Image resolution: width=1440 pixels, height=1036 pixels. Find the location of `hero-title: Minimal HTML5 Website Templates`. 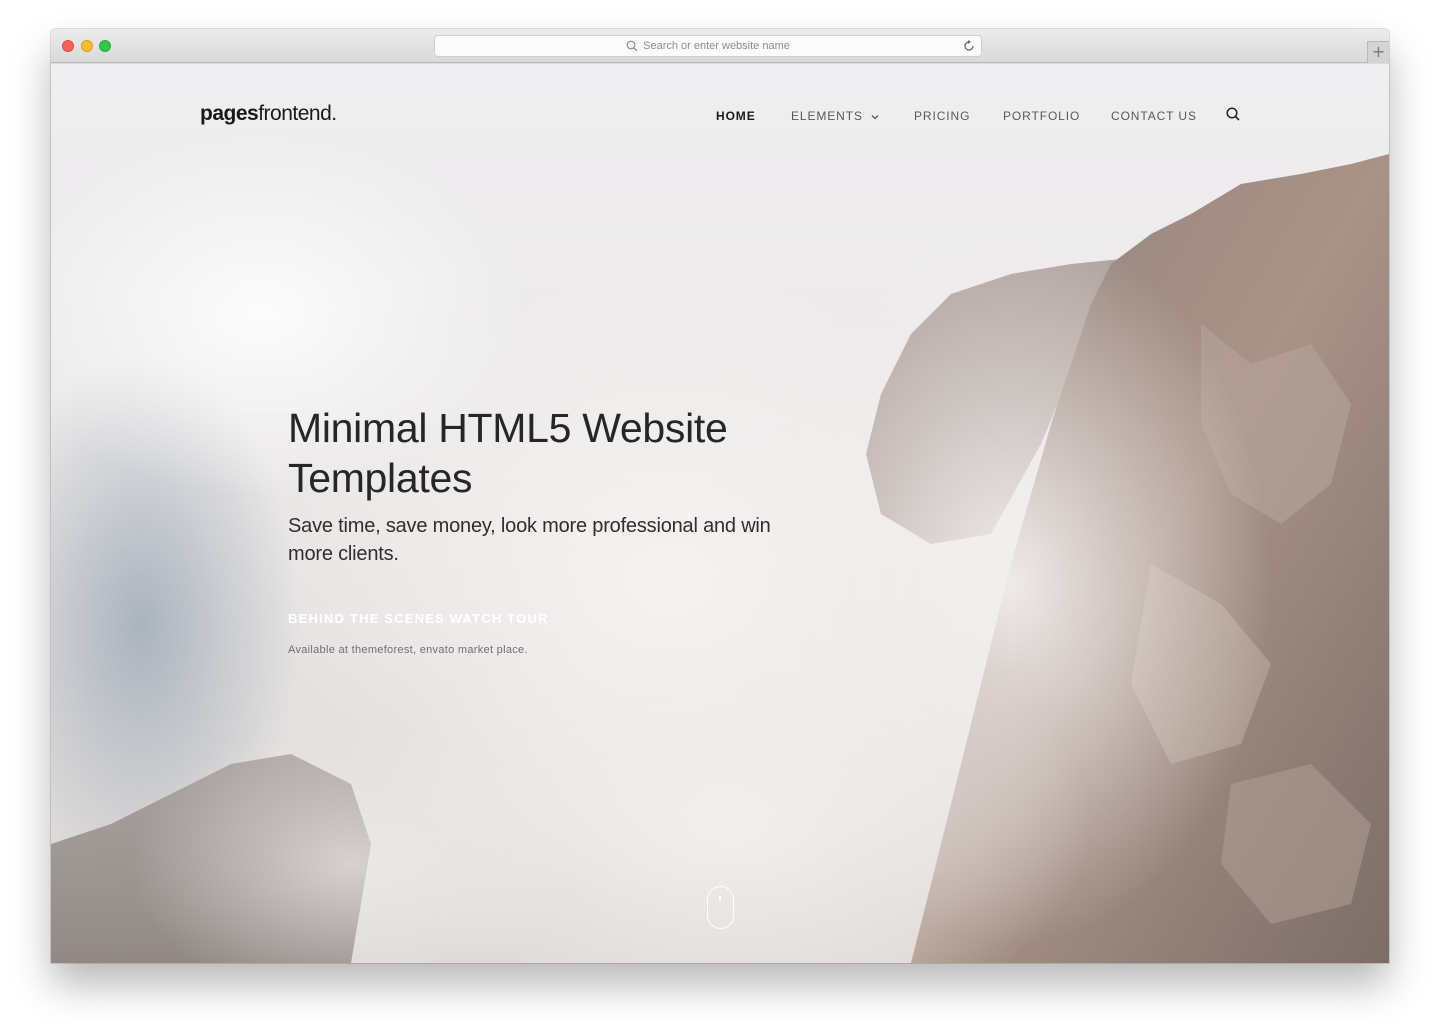

hero-title: Minimal HTML5 Website Templates is located at coordinates (508, 453).